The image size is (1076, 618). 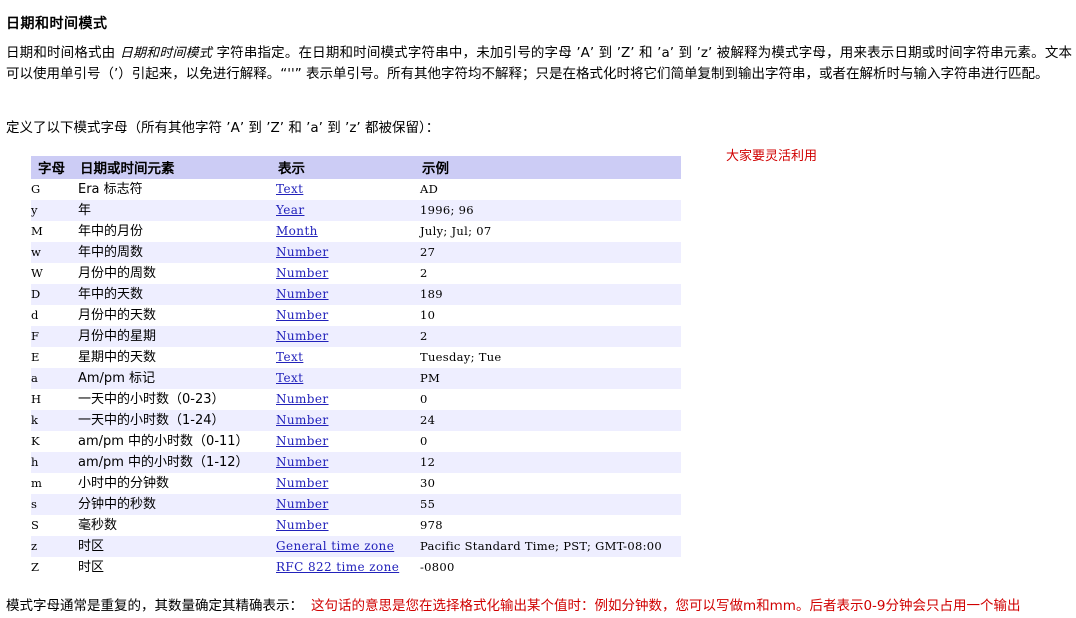 I want to click on table-row: H 一天中的小时数（0-23） Number 0, so click(x=356, y=399).